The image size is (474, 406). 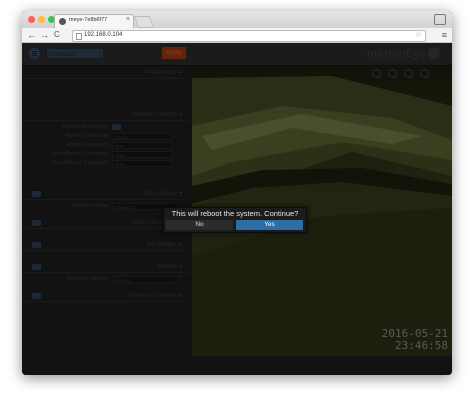 I want to click on profile-icon, so click(x=440, y=19).